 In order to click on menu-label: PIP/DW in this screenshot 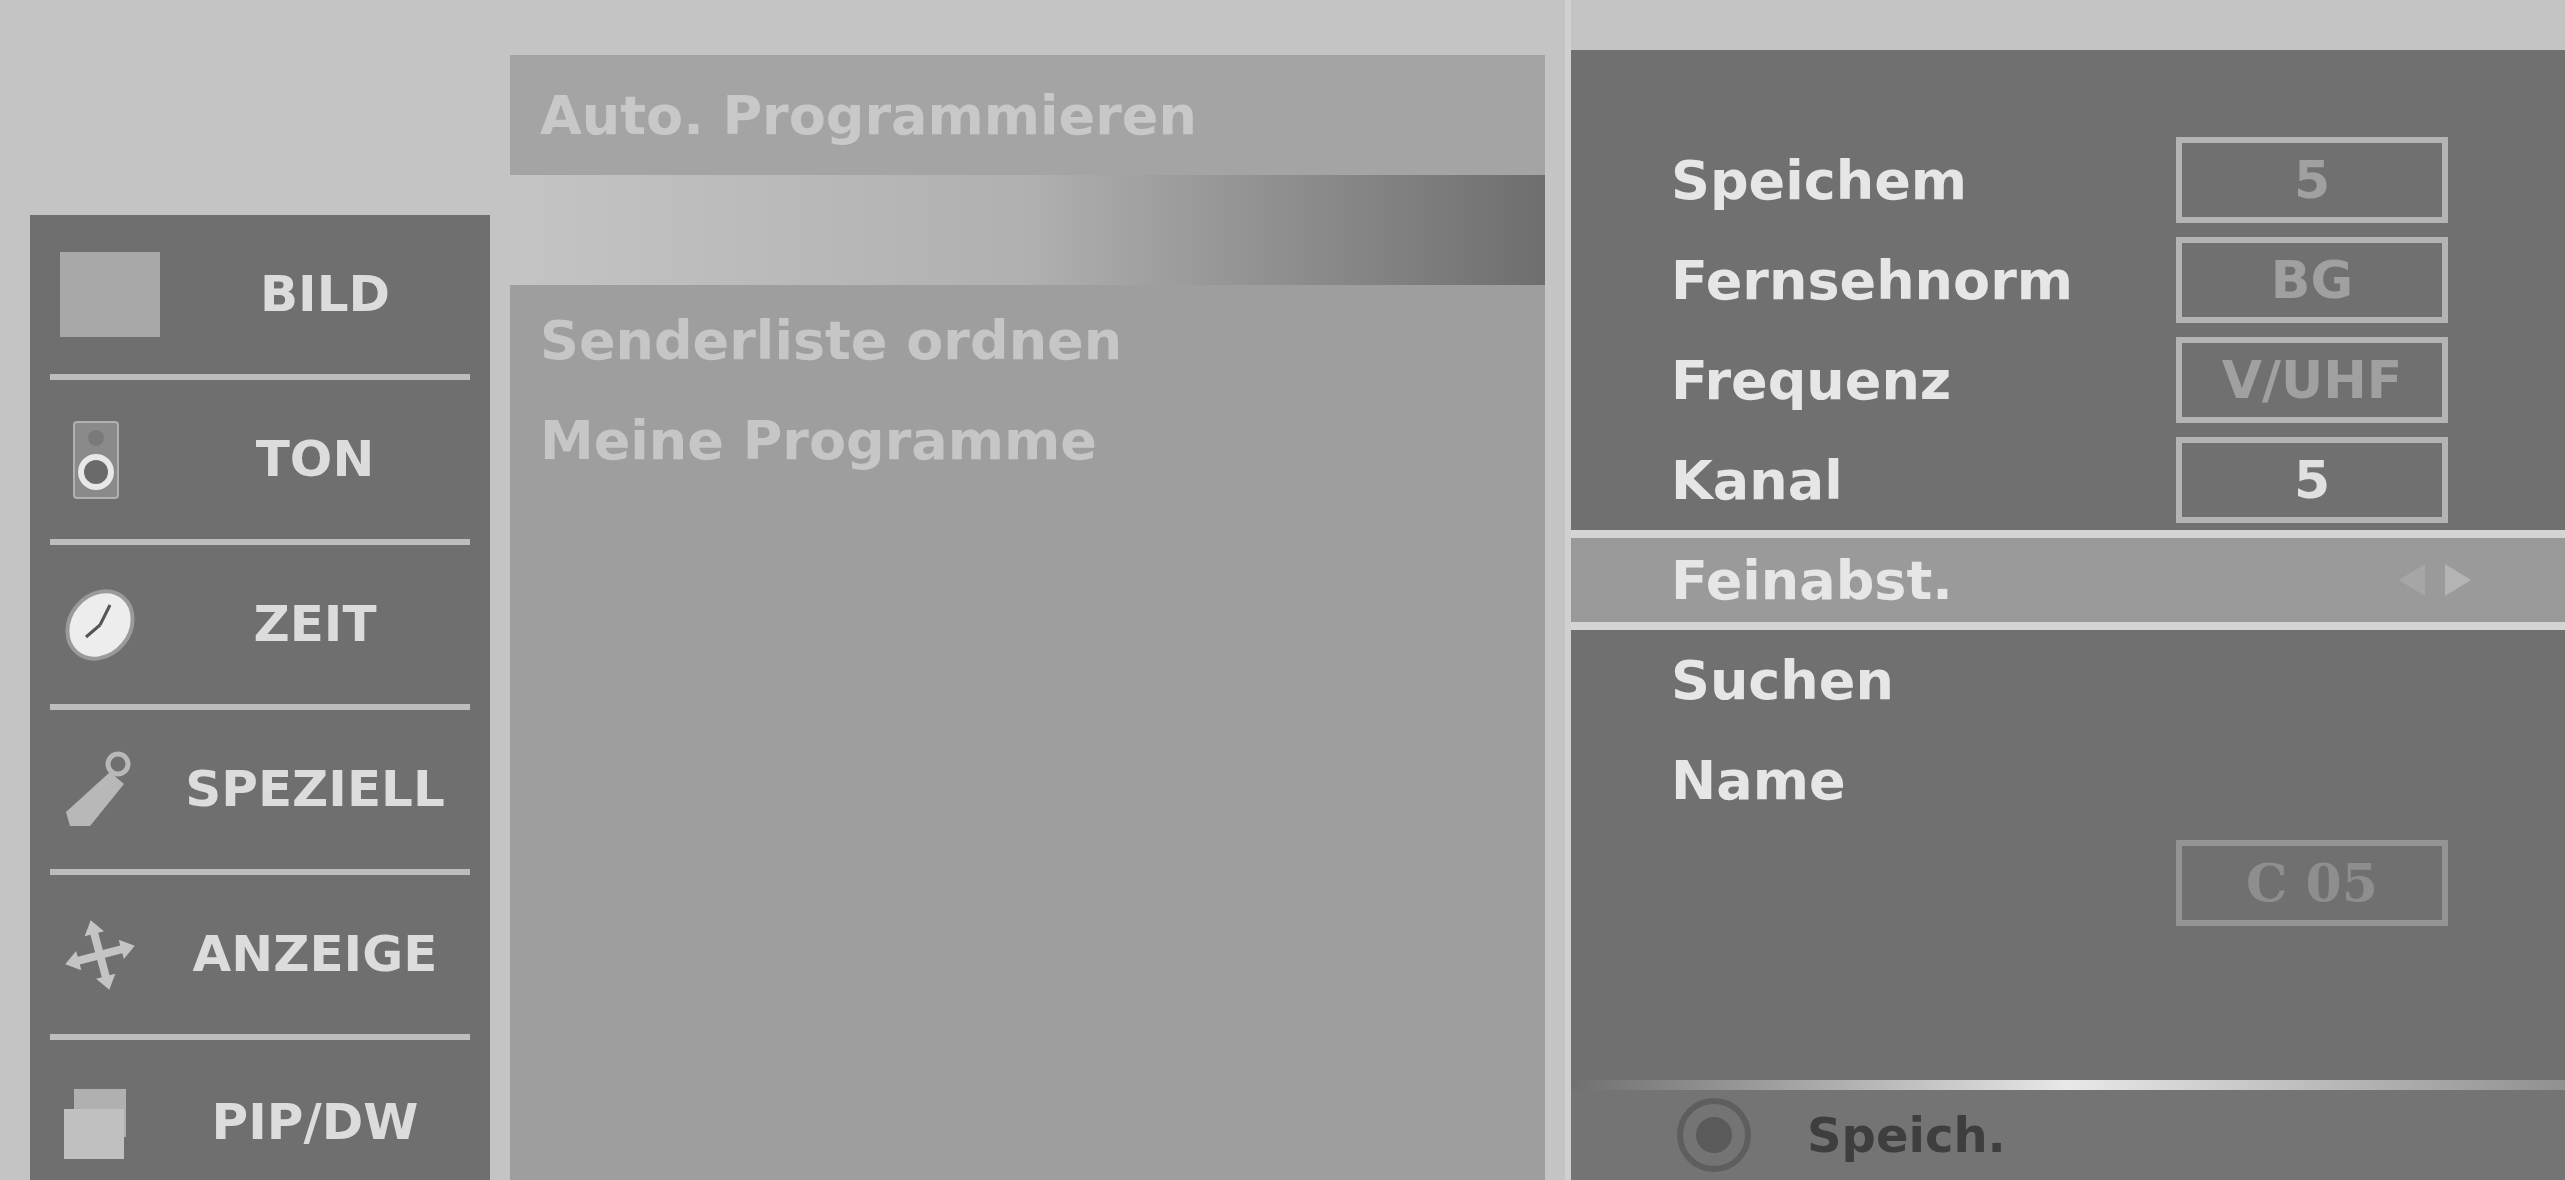, I will do `click(315, 1122)`.